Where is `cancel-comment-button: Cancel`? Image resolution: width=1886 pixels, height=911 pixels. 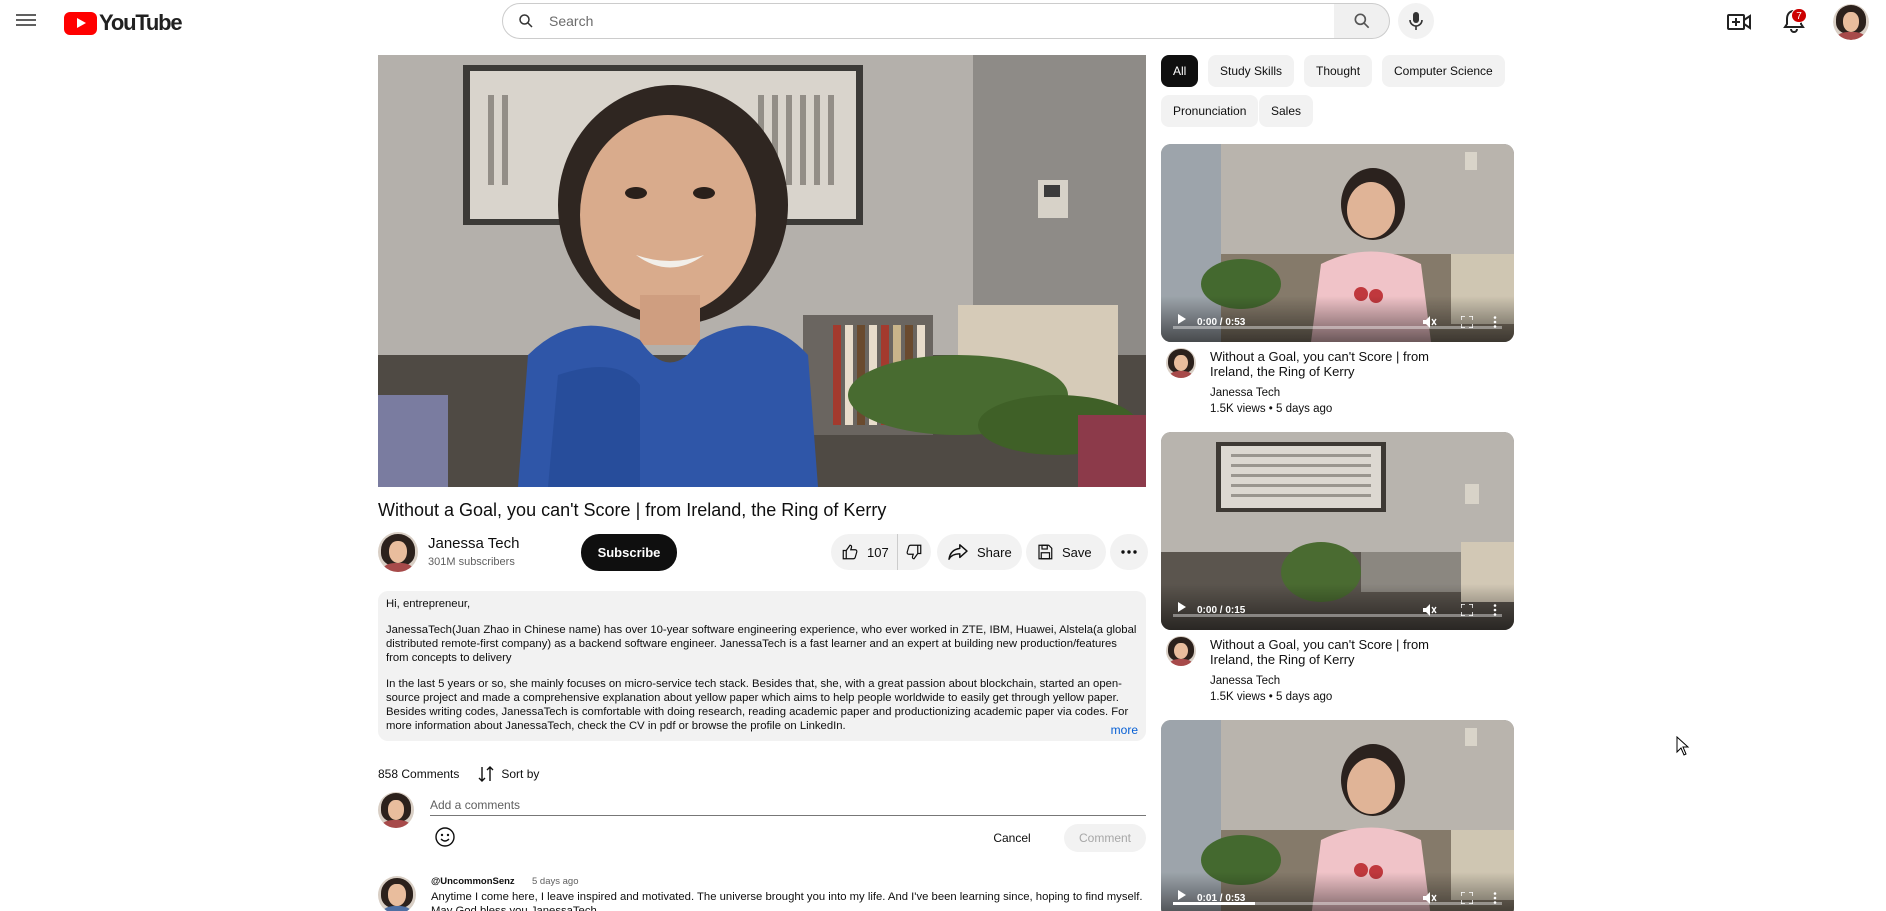
cancel-comment-button: Cancel is located at coordinates (1012, 838).